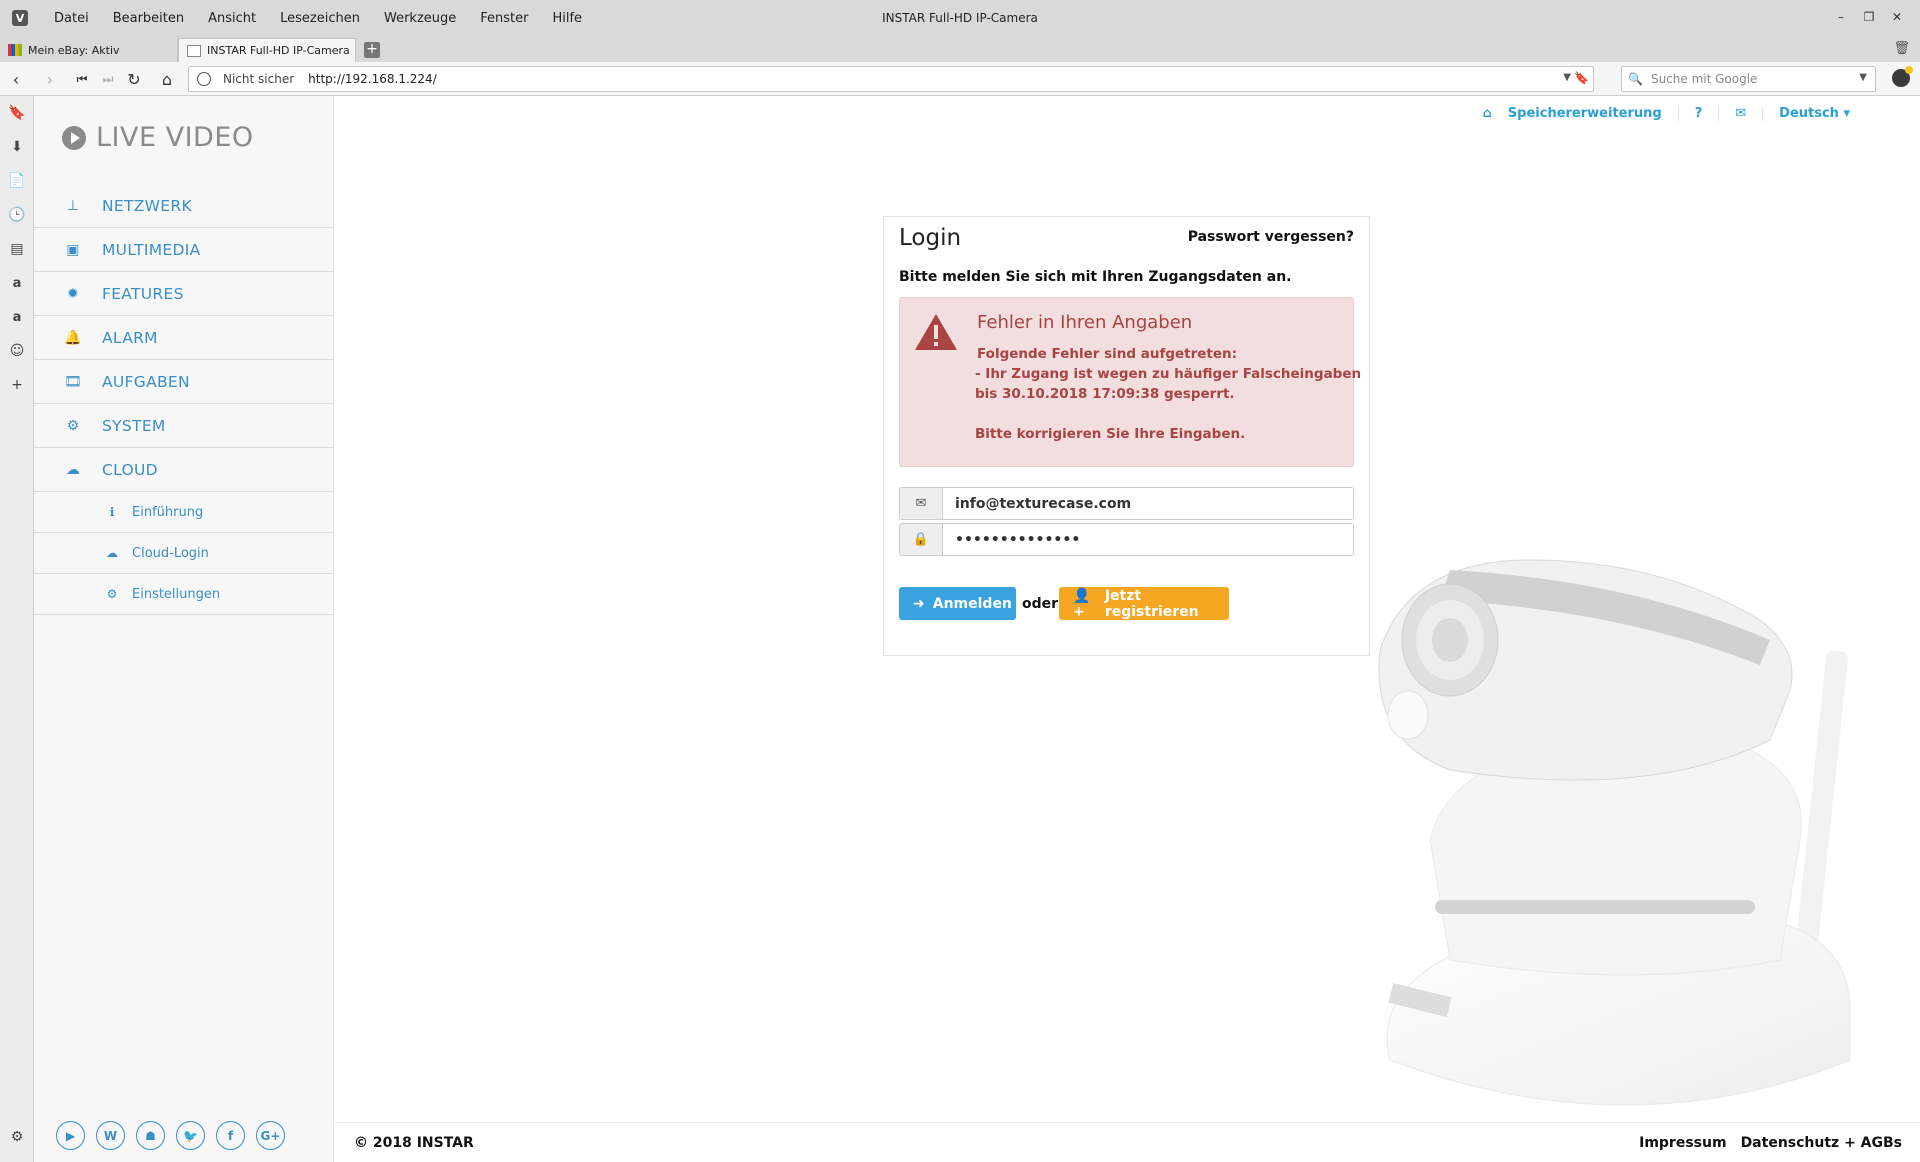 This screenshot has height=1162, width=1920. I want to click on sidebar-item-label: ALARM, so click(130, 337).